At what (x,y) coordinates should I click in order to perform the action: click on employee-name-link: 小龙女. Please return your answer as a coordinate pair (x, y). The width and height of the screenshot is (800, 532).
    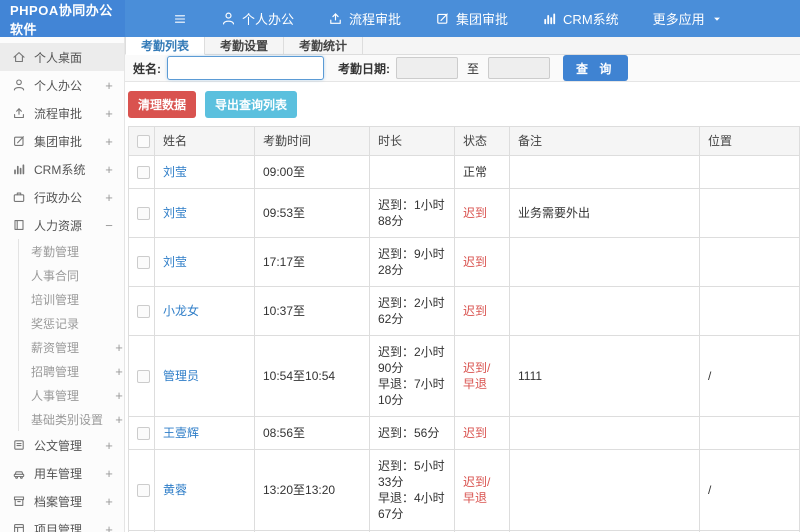
    Looking at the image, I should click on (181, 311).